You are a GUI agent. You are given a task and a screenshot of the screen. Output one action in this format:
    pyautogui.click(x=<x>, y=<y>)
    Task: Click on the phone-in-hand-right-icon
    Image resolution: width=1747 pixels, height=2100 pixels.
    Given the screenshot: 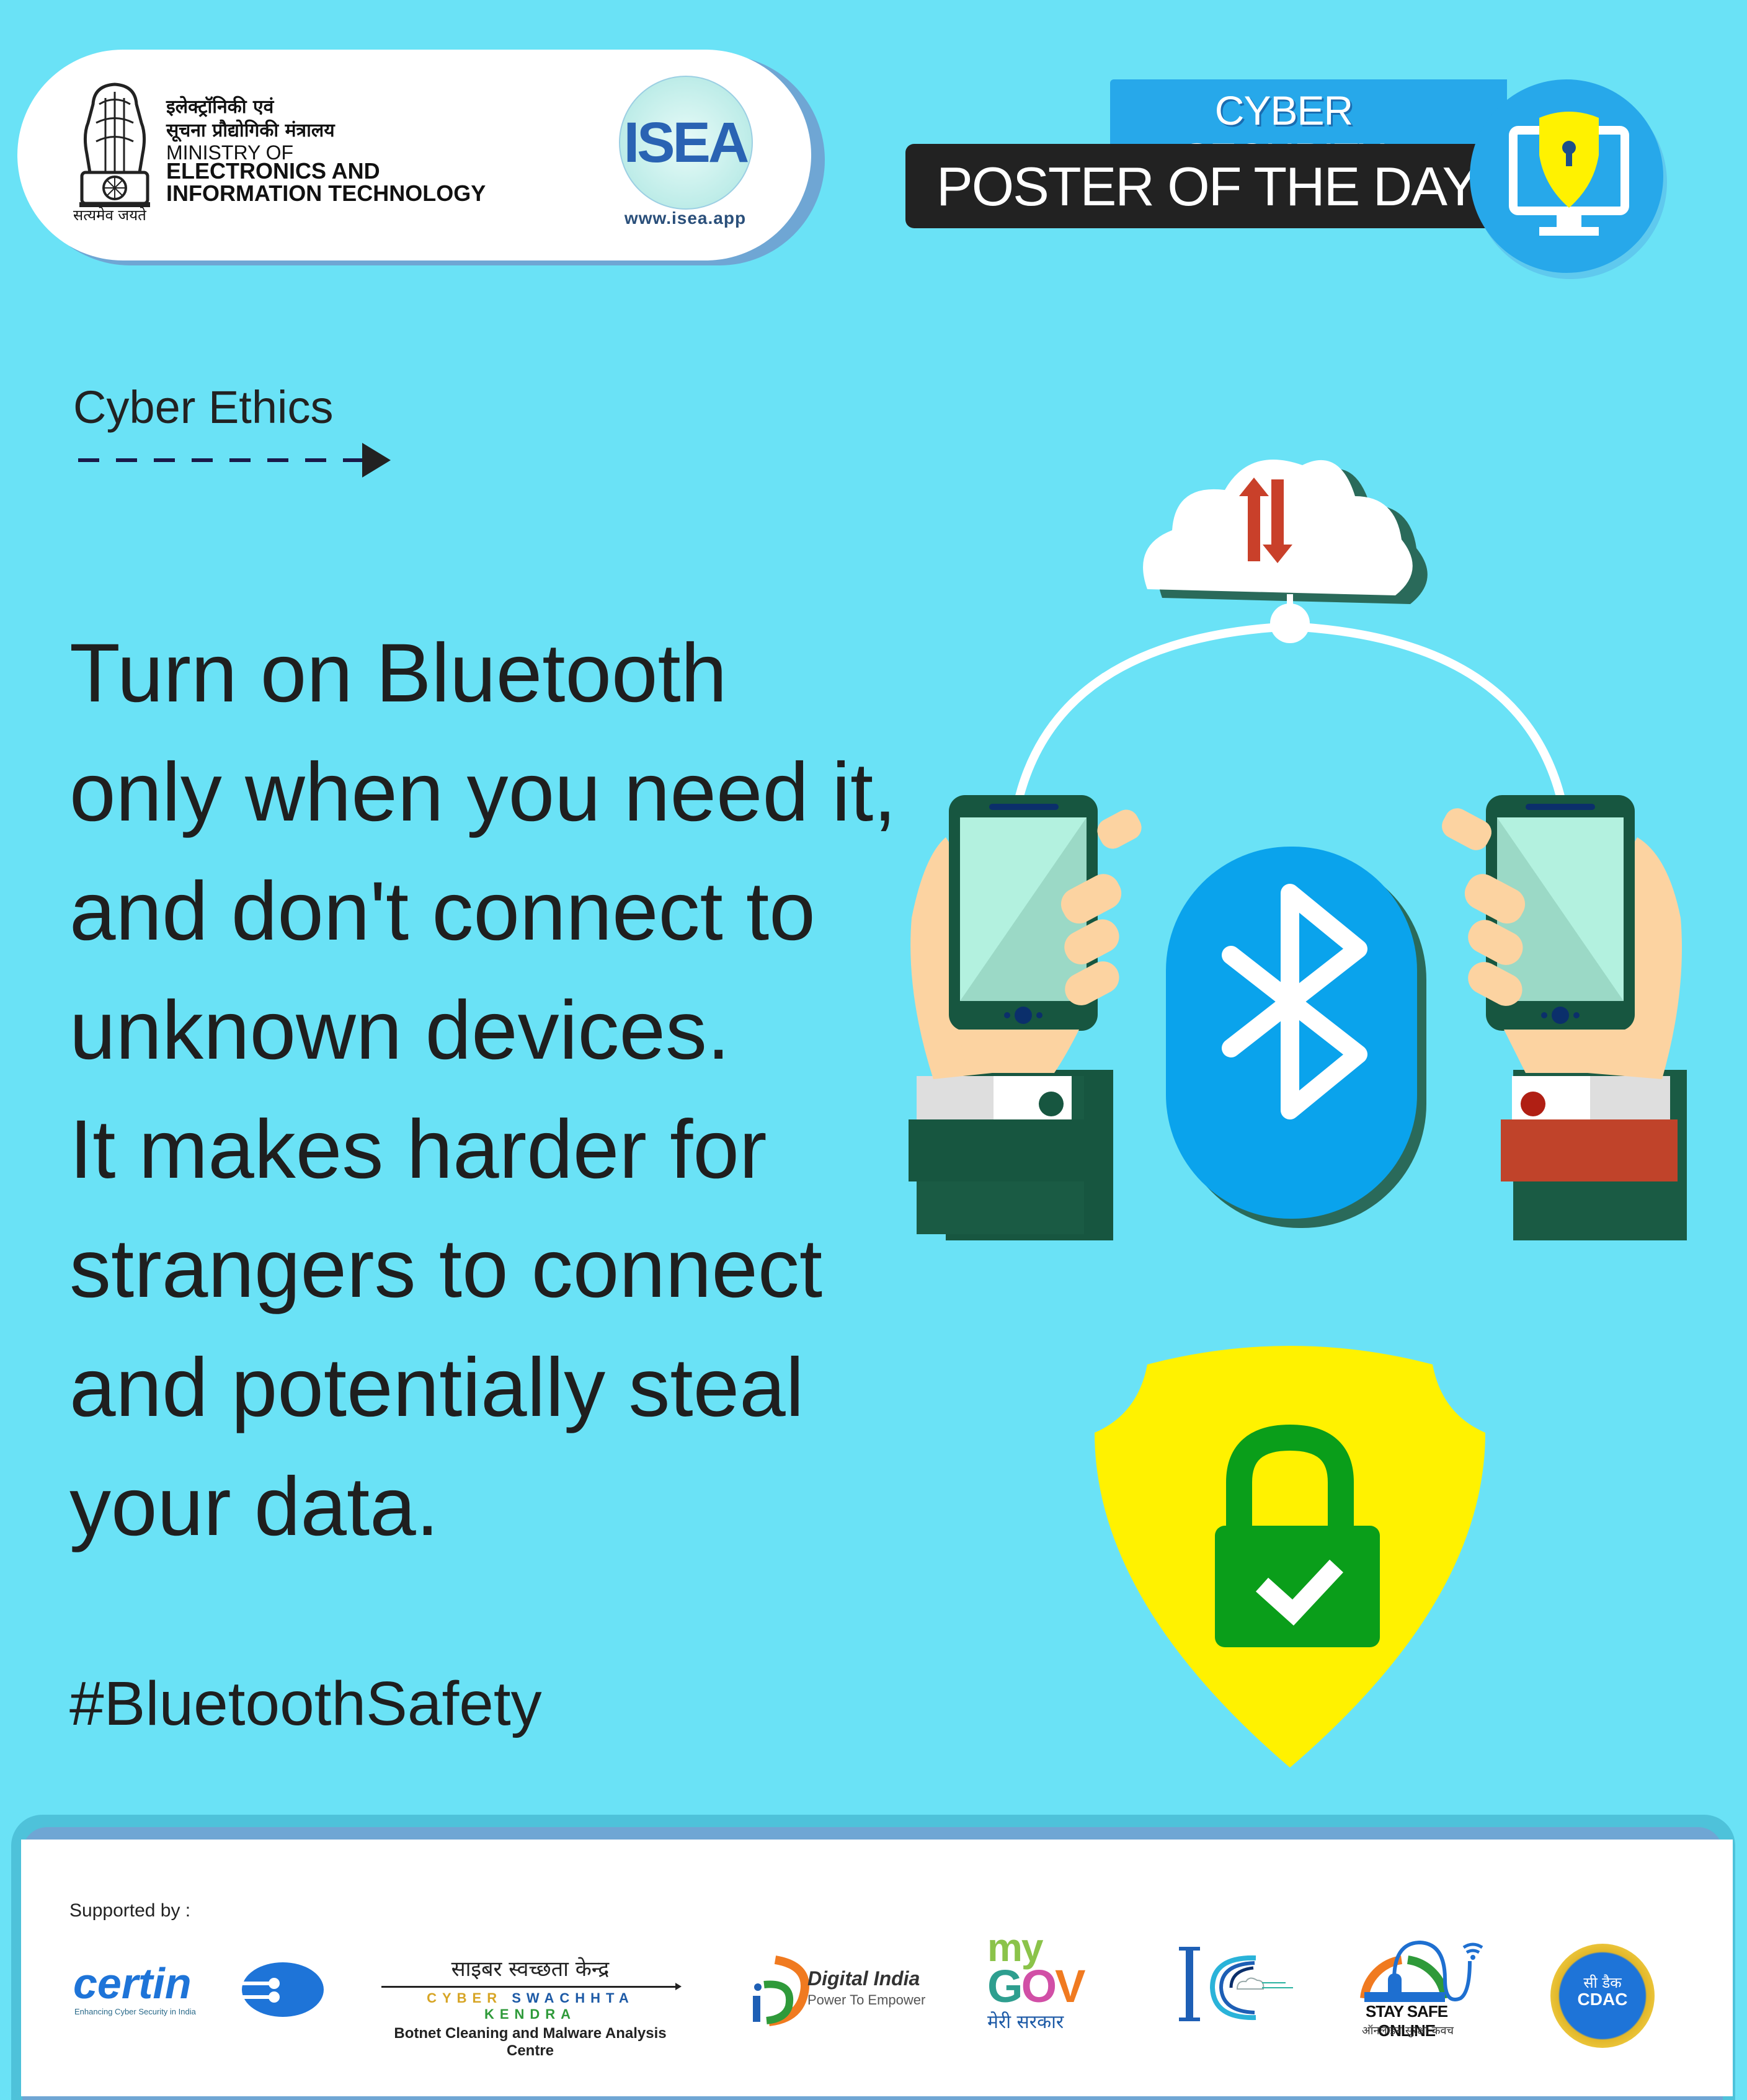 What is the action you would take?
    pyautogui.click(x=1564, y=1018)
    